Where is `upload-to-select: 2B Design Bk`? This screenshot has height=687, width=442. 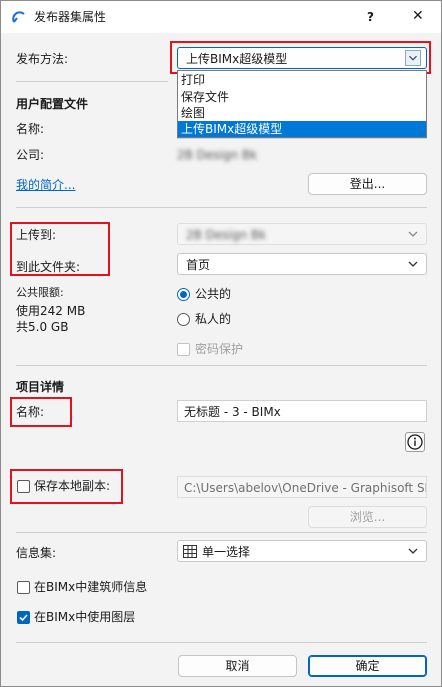
upload-to-select: 2B Design Bk is located at coordinates (302, 234).